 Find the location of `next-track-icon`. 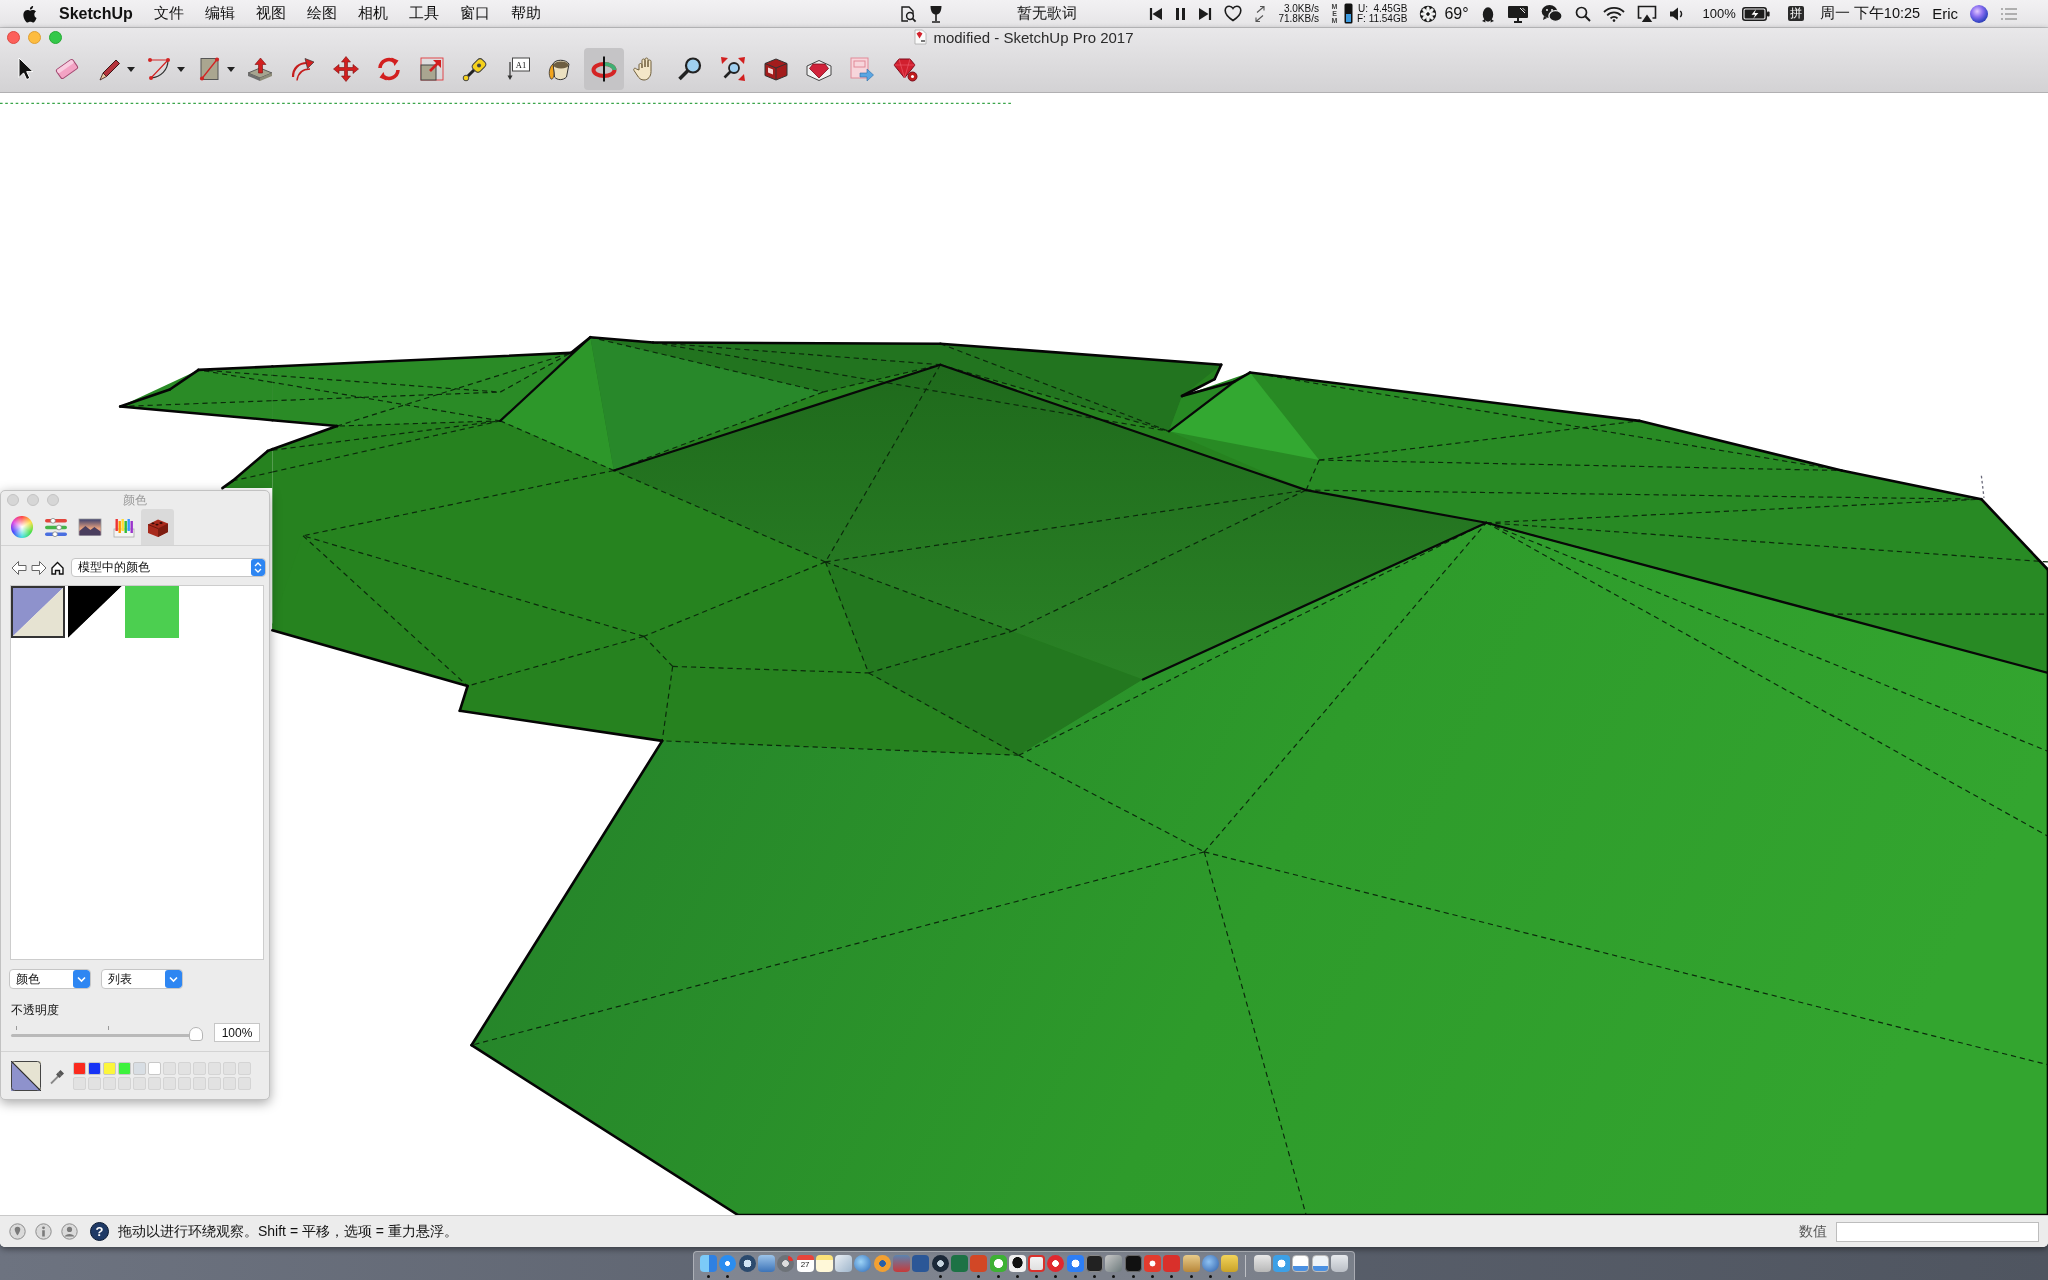

next-track-icon is located at coordinates (1205, 13).